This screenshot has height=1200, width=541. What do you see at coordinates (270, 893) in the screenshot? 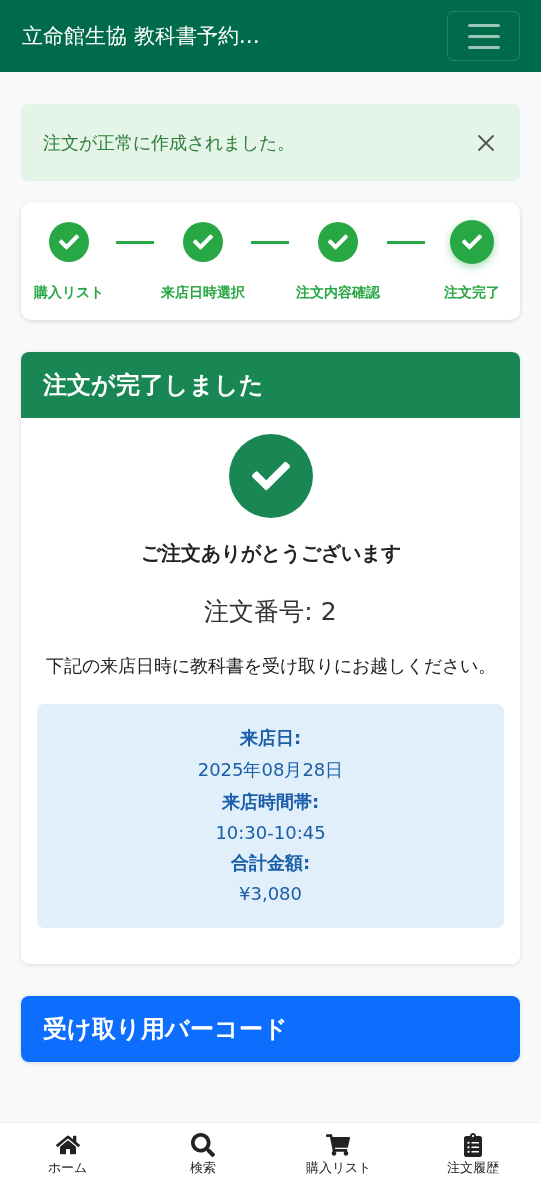
I see `info-value: ¥3,080` at bounding box center [270, 893].